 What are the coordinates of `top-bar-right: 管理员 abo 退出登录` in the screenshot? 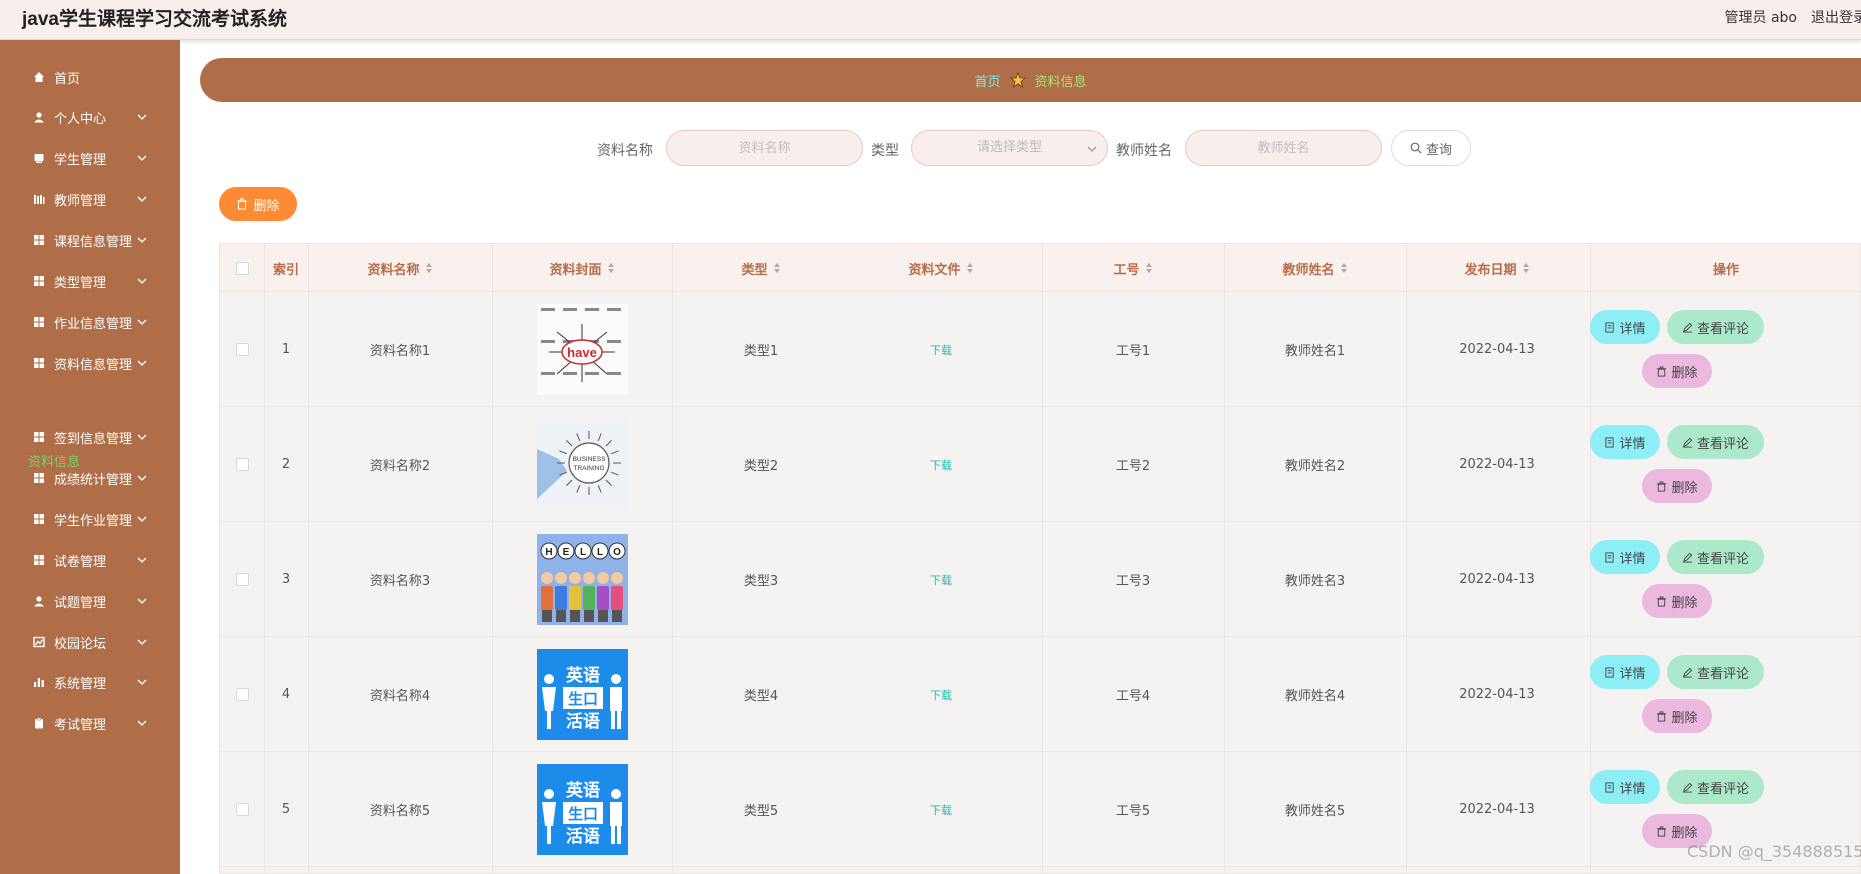 It's located at (1793, 17).